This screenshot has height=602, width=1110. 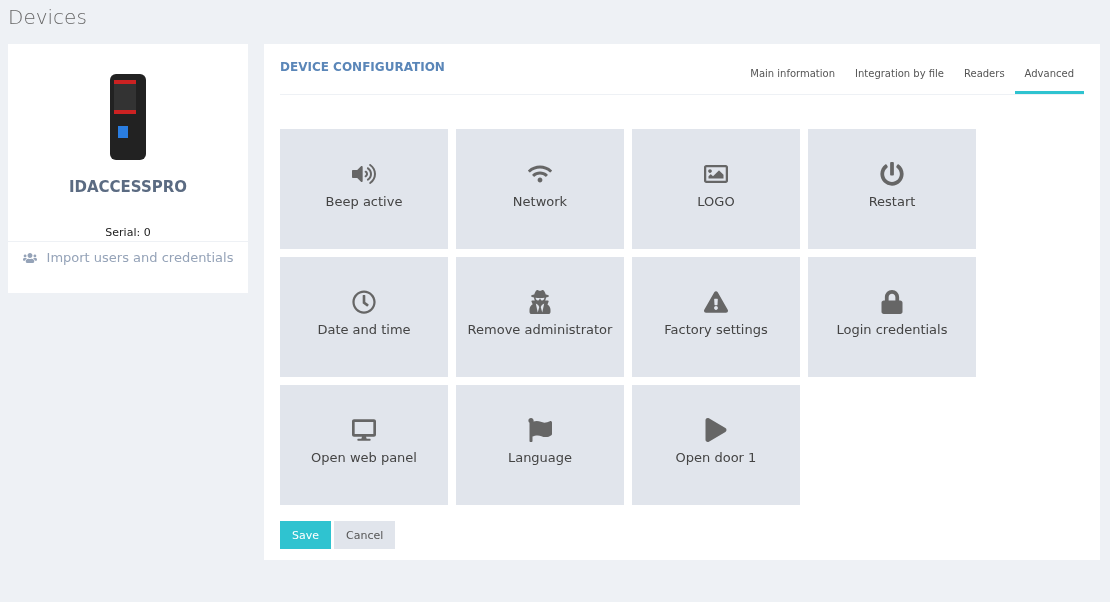 I want to click on tile-label: LOGO, so click(x=716, y=201).